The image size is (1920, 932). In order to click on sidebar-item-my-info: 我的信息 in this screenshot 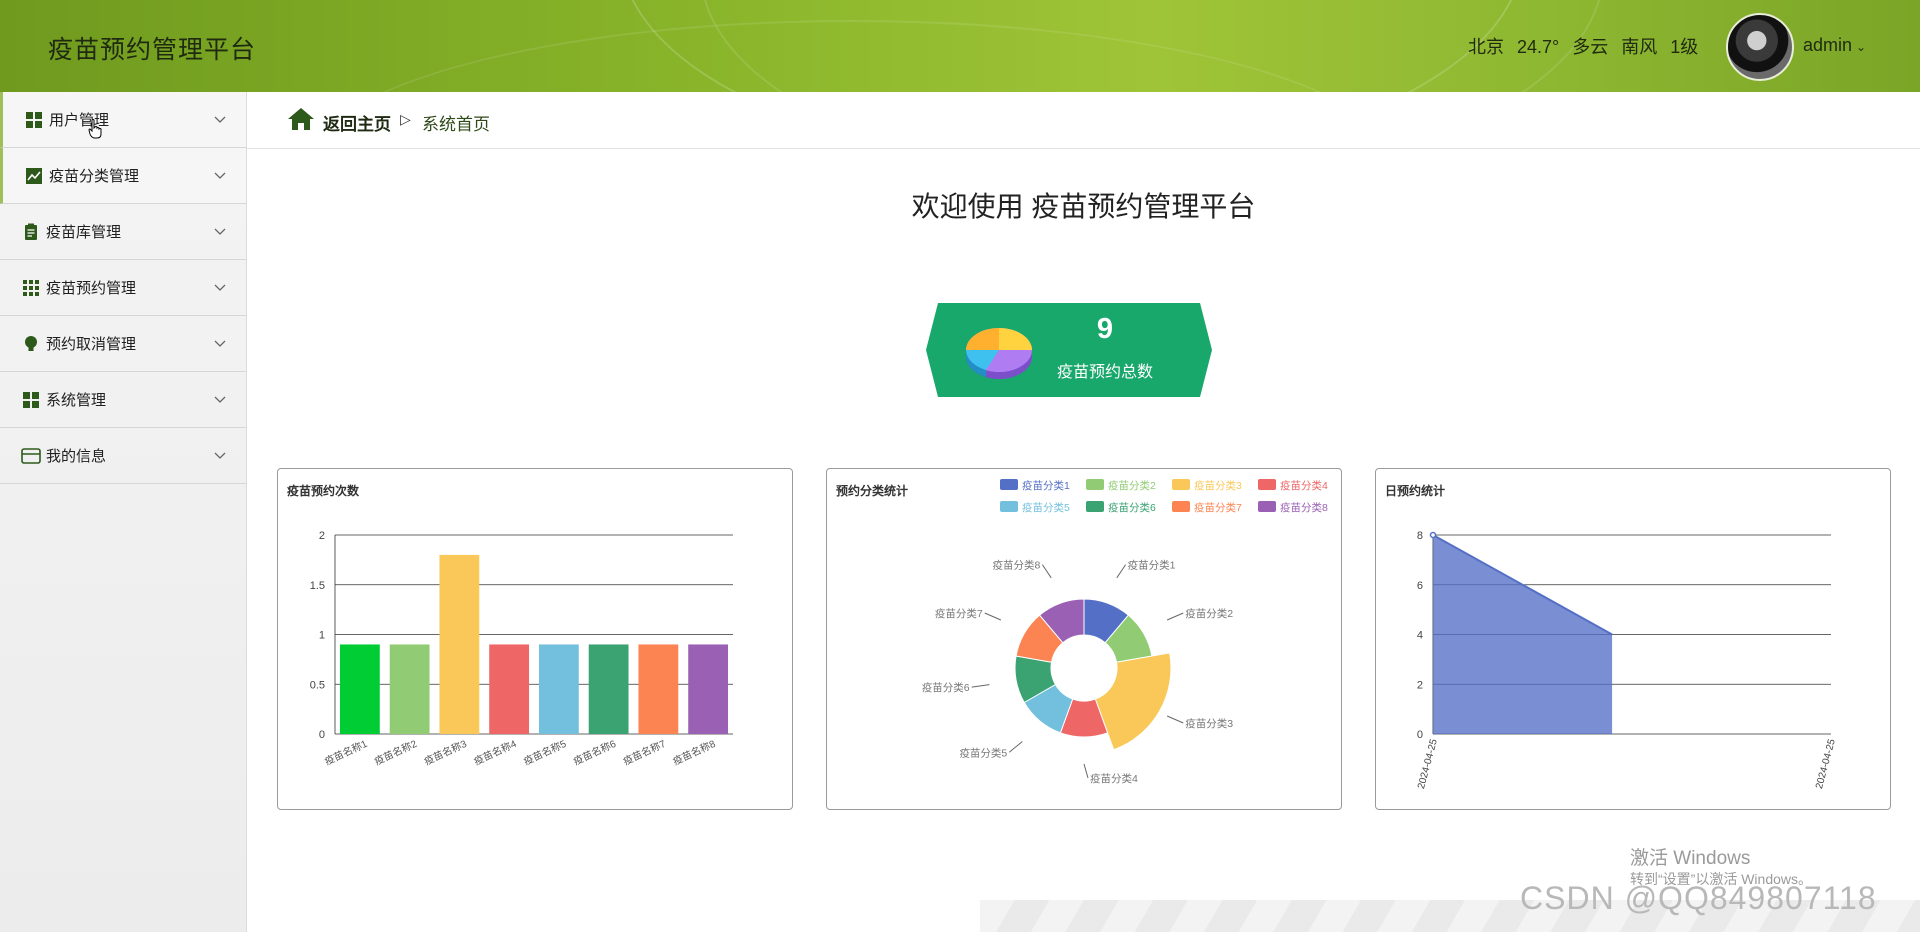, I will do `click(123, 456)`.